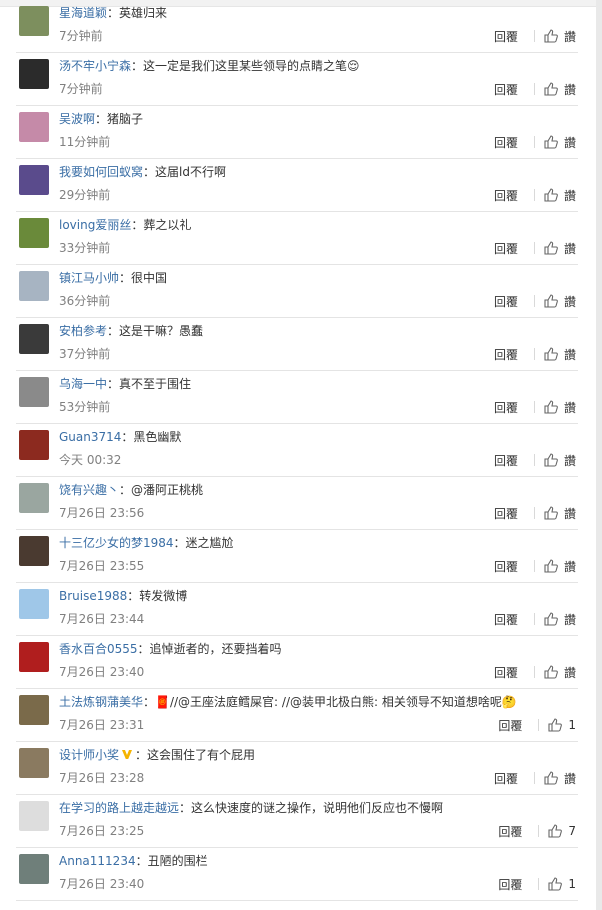 The image size is (602, 910). Describe the element at coordinates (137, 13) in the screenshot. I see `comment-content: ：英雄归来` at that location.